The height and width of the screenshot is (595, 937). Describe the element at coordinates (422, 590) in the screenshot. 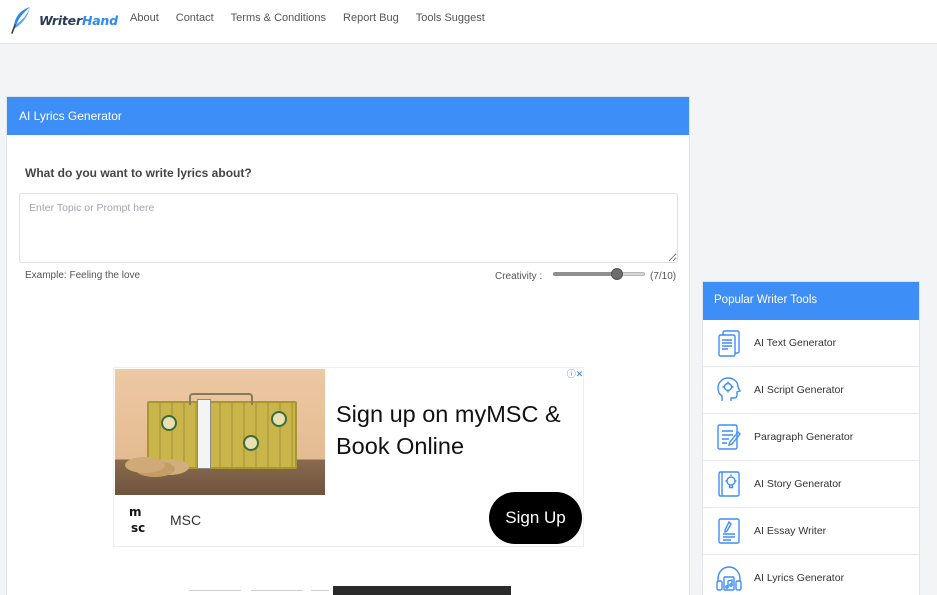

I see `preview-dark-block` at that location.